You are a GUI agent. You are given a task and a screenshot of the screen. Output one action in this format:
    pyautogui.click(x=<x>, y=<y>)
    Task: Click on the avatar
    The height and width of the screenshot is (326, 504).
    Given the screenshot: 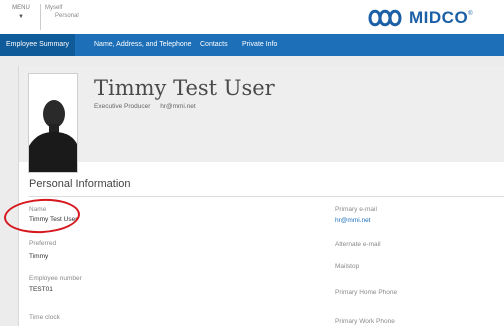 What is the action you would take?
    pyautogui.click(x=53, y=123)
    